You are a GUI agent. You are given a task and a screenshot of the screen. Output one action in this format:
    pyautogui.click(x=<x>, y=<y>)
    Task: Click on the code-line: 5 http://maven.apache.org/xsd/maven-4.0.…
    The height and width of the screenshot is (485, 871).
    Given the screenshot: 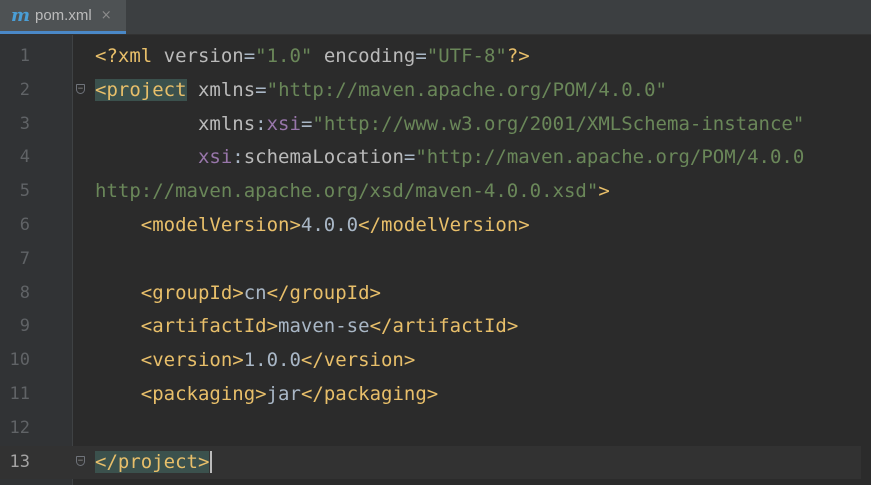 What is the action you would take?
    pyautogui.click(x=435, y=192)
    